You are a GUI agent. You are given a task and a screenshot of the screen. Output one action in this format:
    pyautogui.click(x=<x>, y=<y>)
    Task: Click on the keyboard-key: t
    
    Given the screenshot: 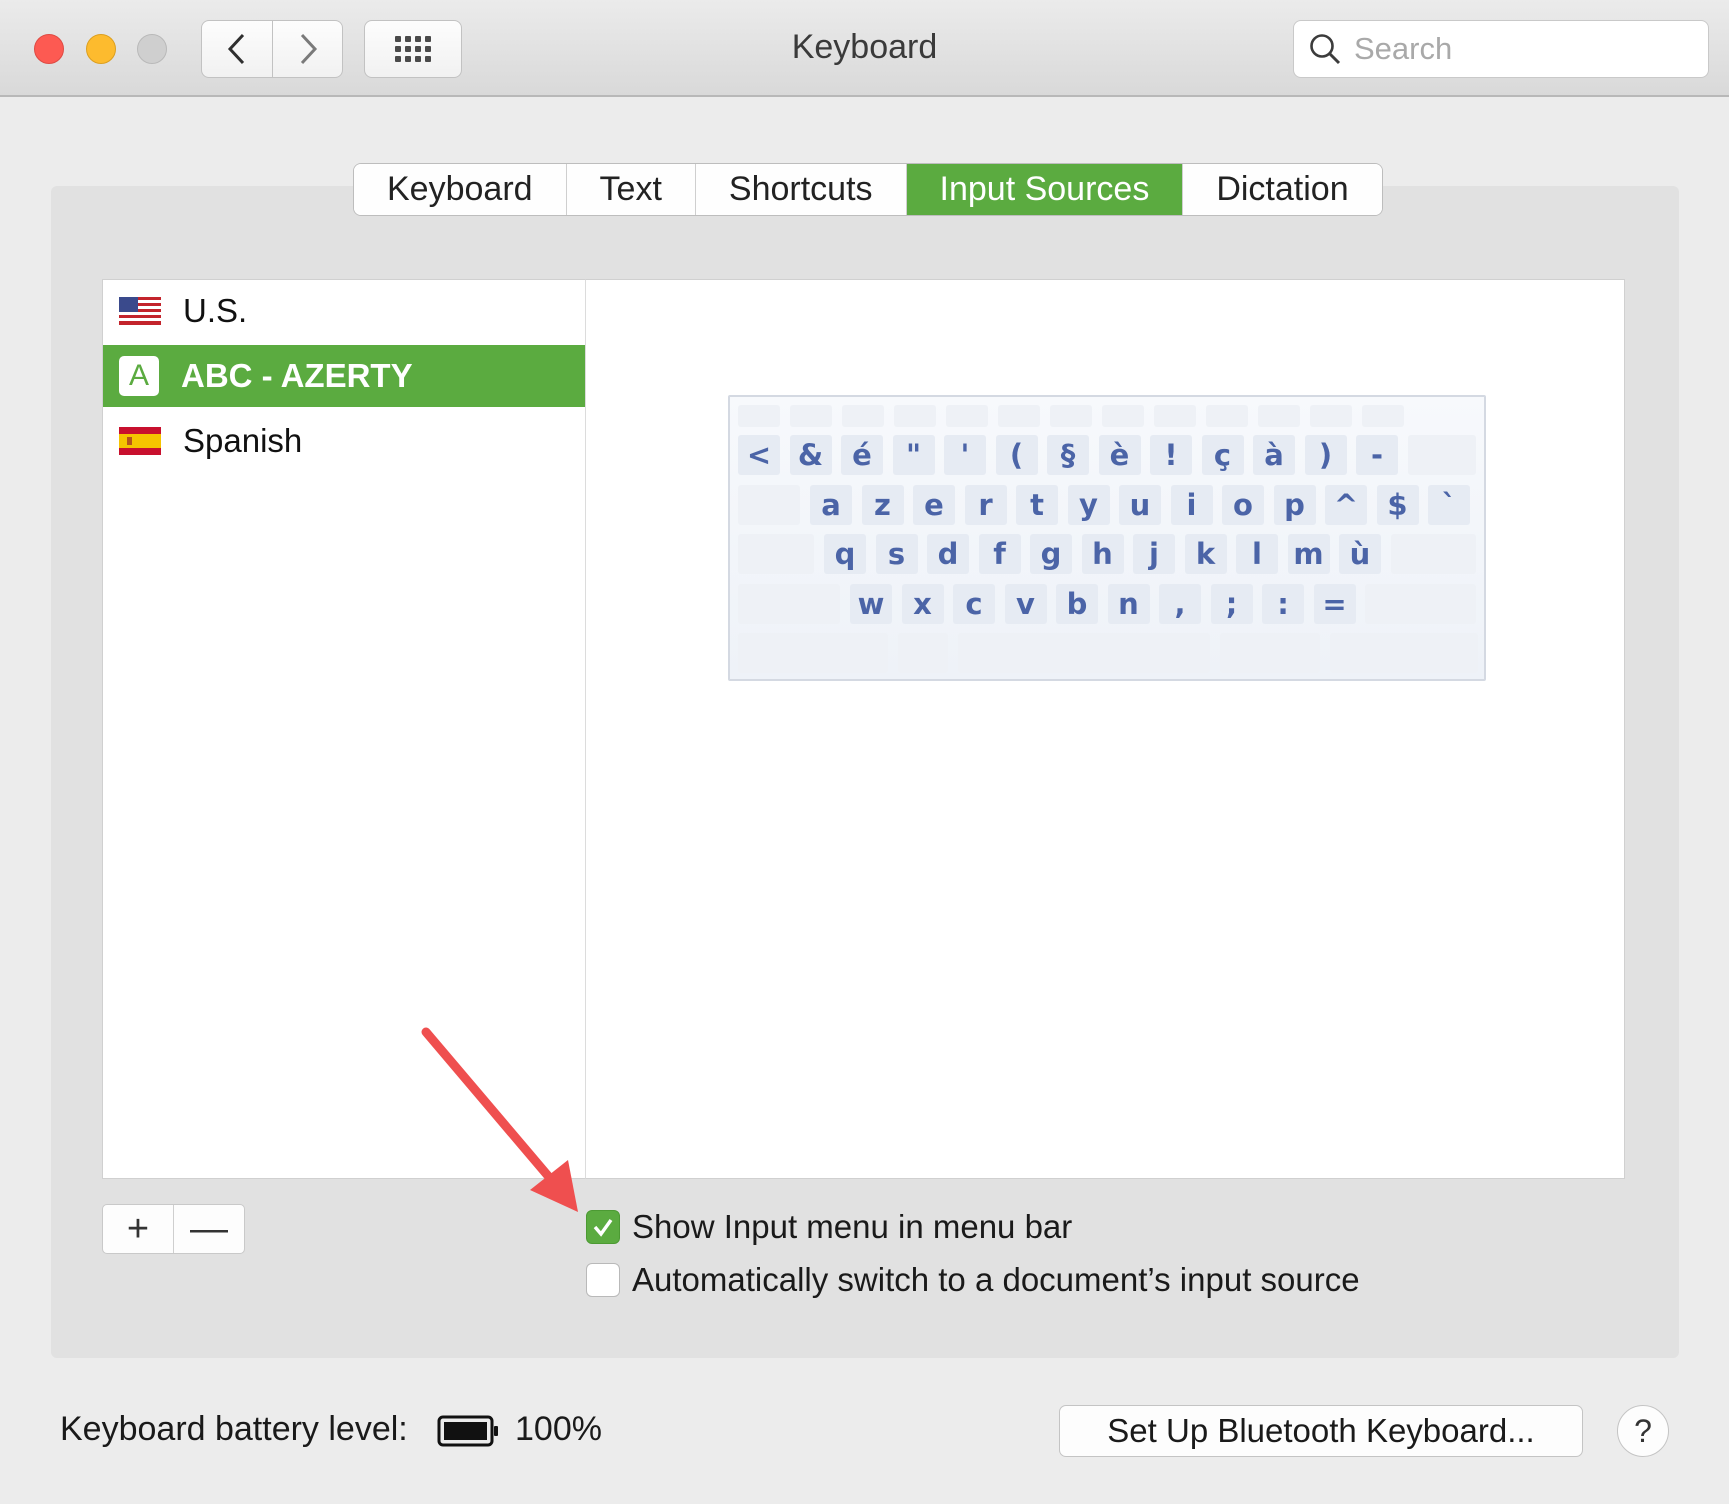 What is the action you would take?
    pyautogui.click(x=1037, y=505)
    